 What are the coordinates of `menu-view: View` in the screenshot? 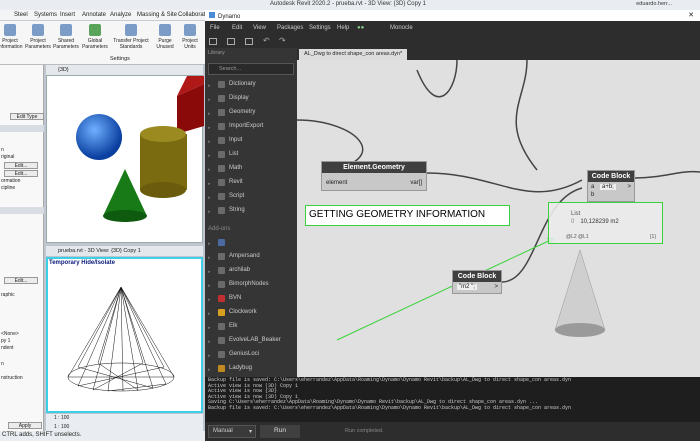 It's located at (259, 28).